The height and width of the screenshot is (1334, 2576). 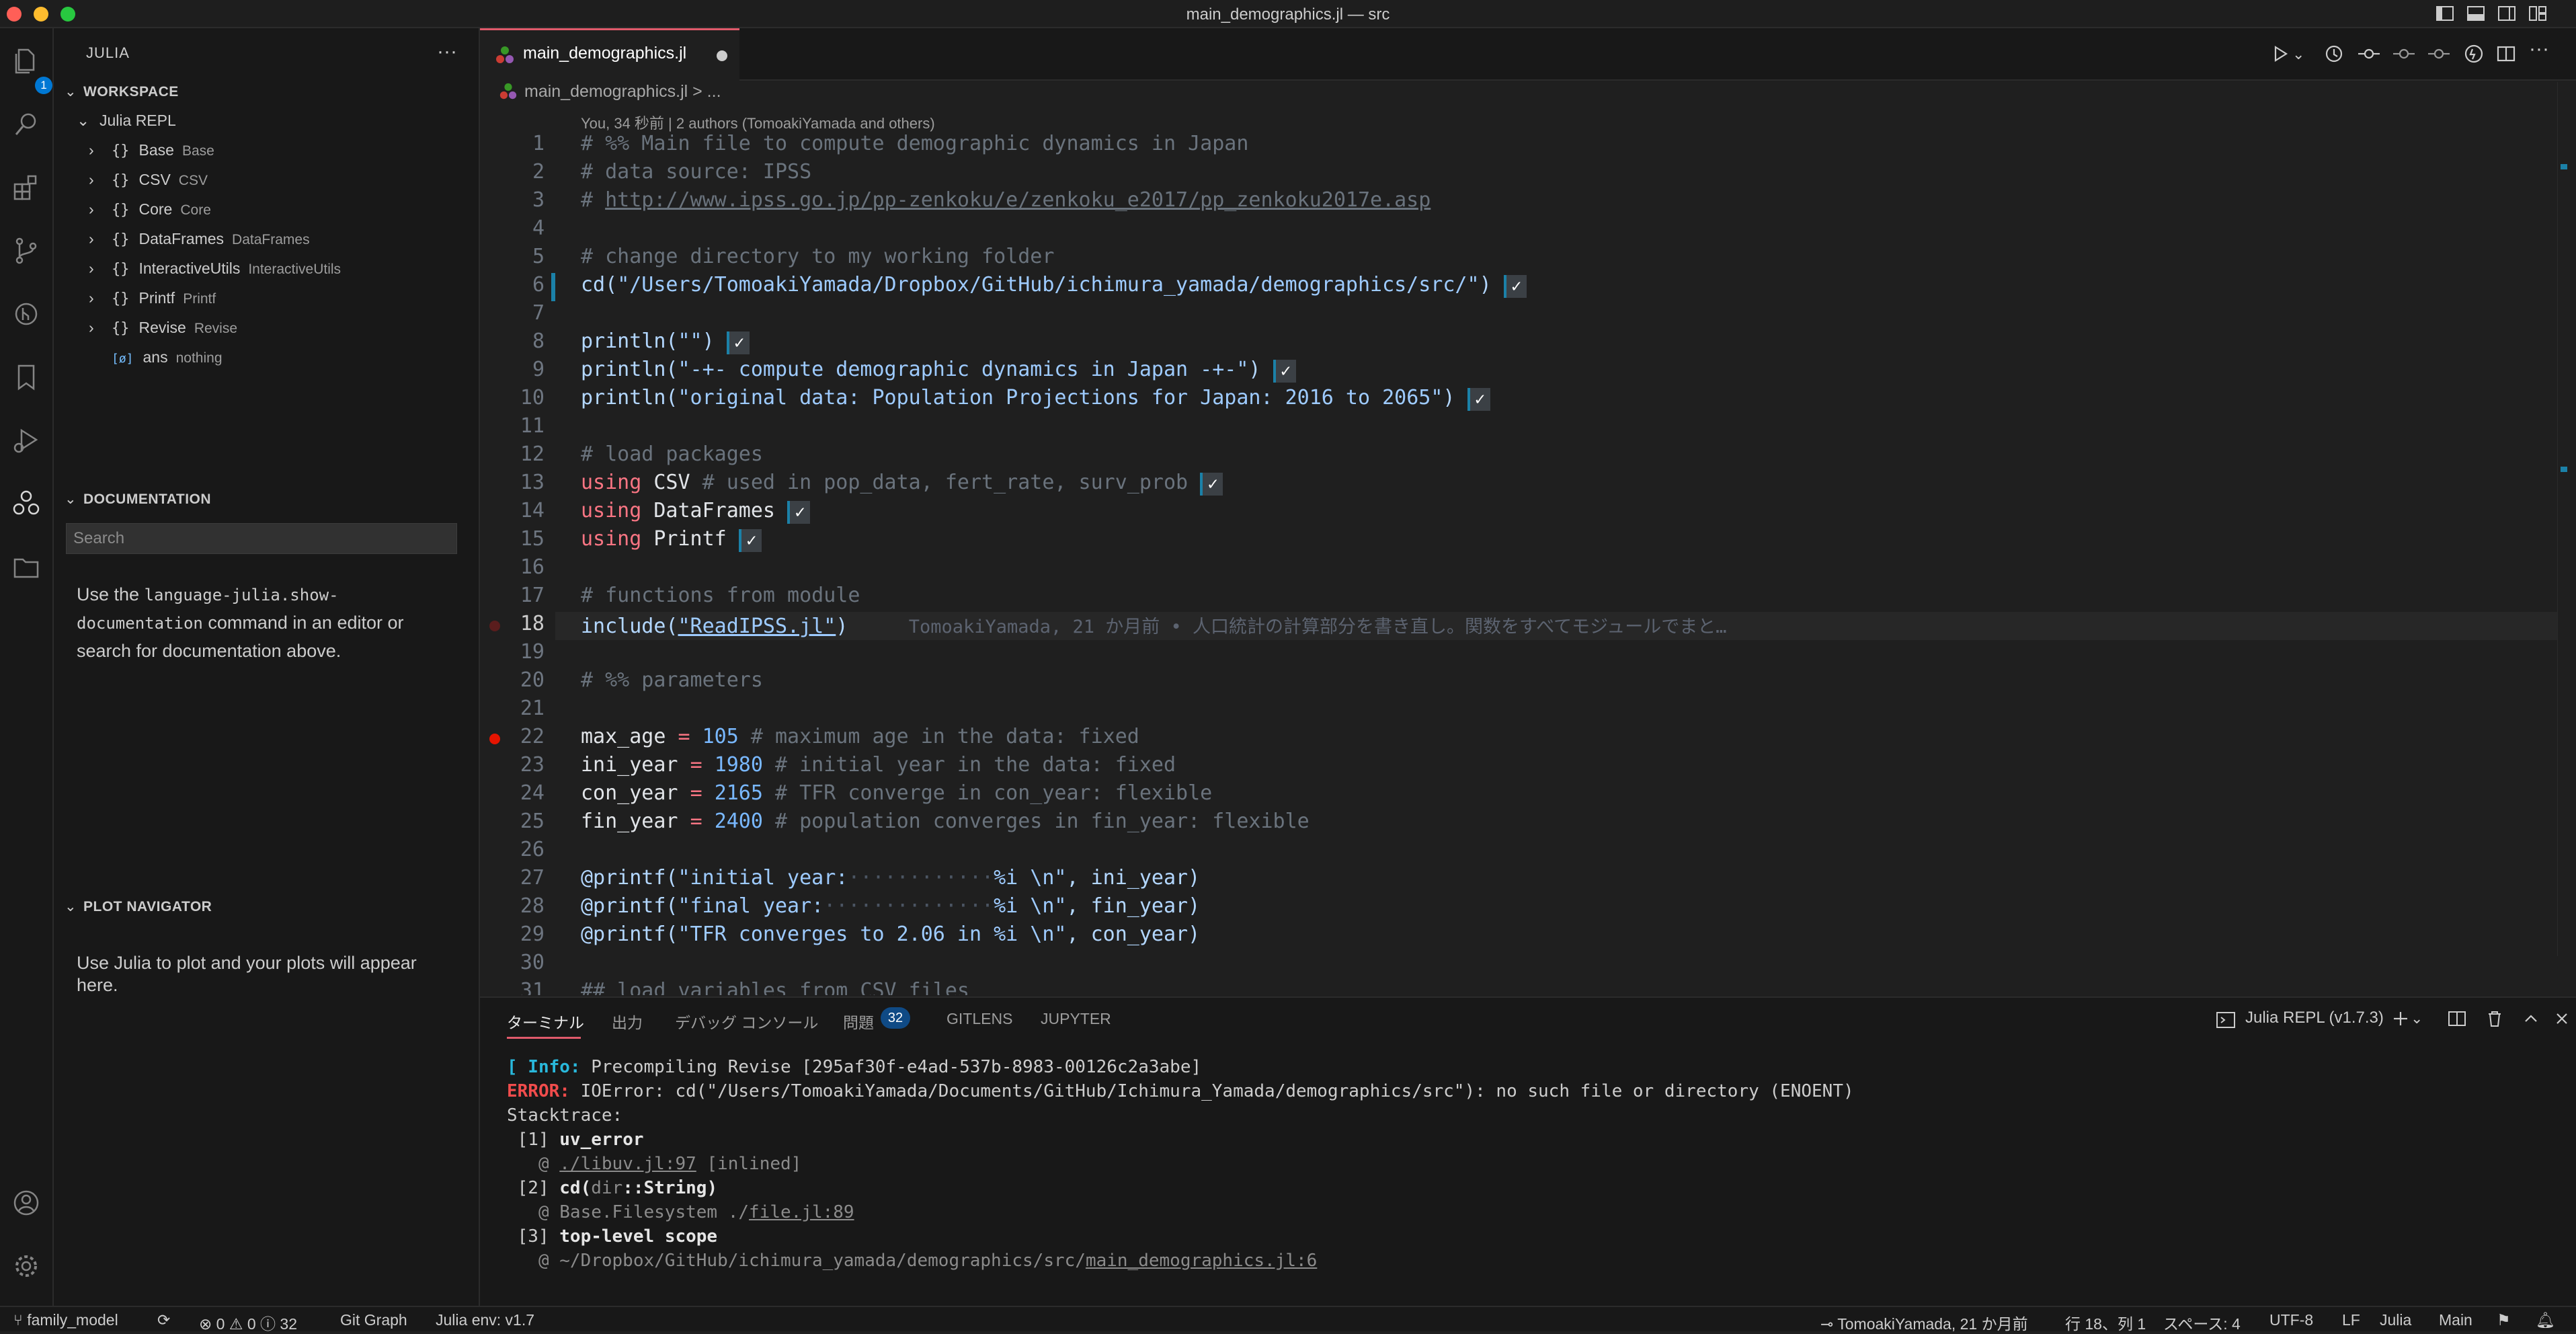 I want to click on tab-gitlens: GITLENS, so click(x=979, y=1019).